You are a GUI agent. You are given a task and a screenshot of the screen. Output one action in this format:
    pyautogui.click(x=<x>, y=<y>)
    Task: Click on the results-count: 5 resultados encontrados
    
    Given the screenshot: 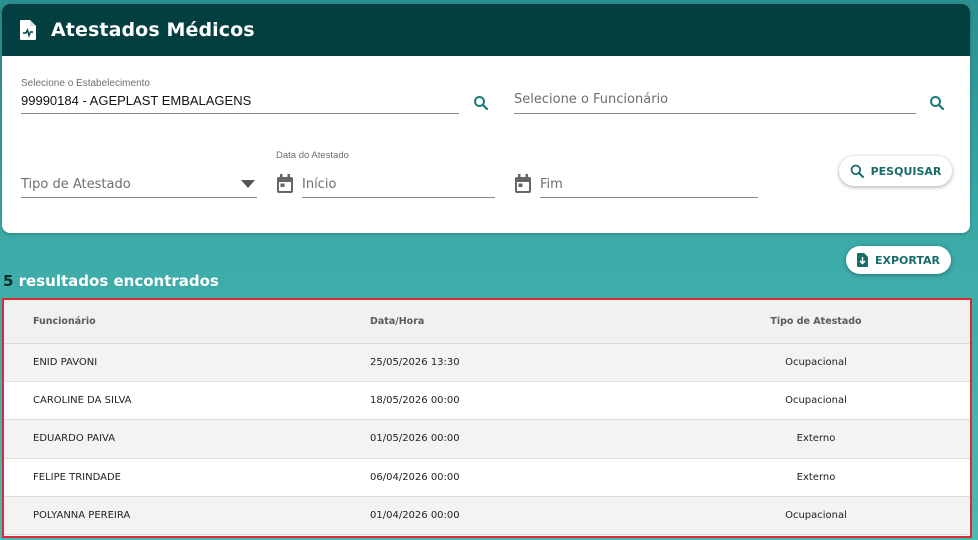 What is the action you would take?
    pyautogui.click(x=111, y=281)
    